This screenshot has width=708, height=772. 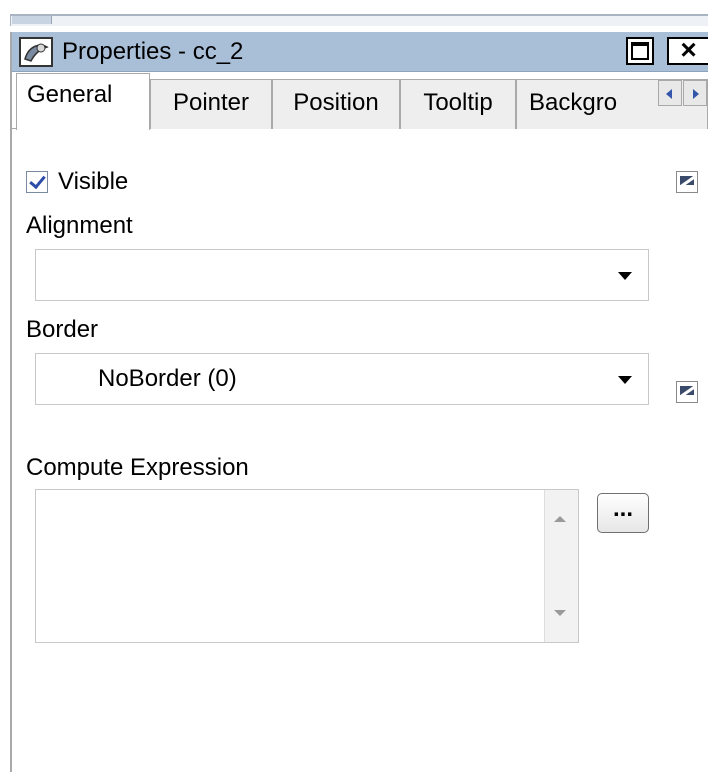 I want to click on border-edit-icon, so click(x=687, y=392).